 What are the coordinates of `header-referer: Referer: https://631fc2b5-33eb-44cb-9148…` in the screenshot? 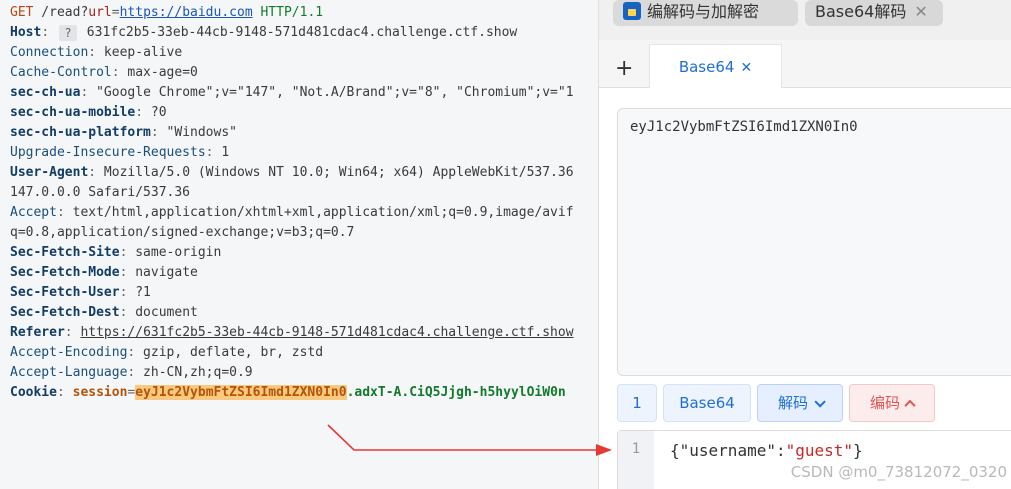 It's located at (292, 332).